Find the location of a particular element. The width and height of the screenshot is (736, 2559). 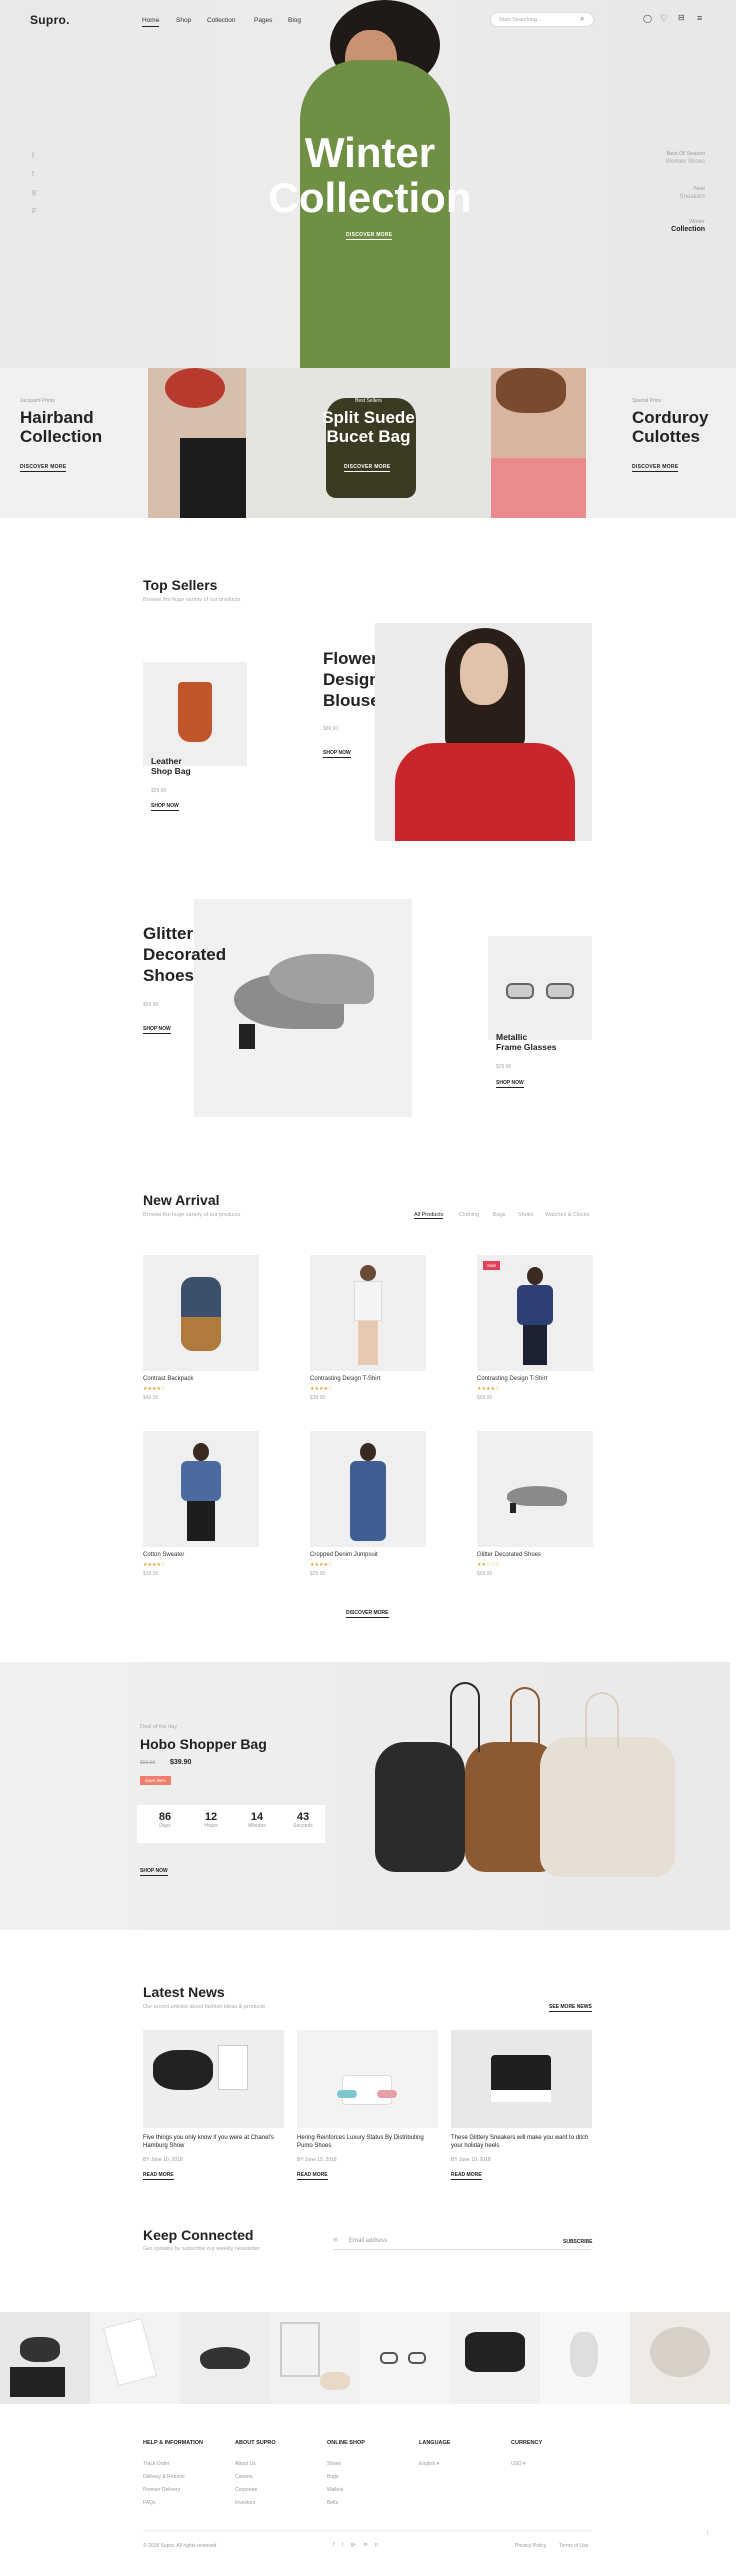

filter-all: All Products is located at coordinates (429, 1215).